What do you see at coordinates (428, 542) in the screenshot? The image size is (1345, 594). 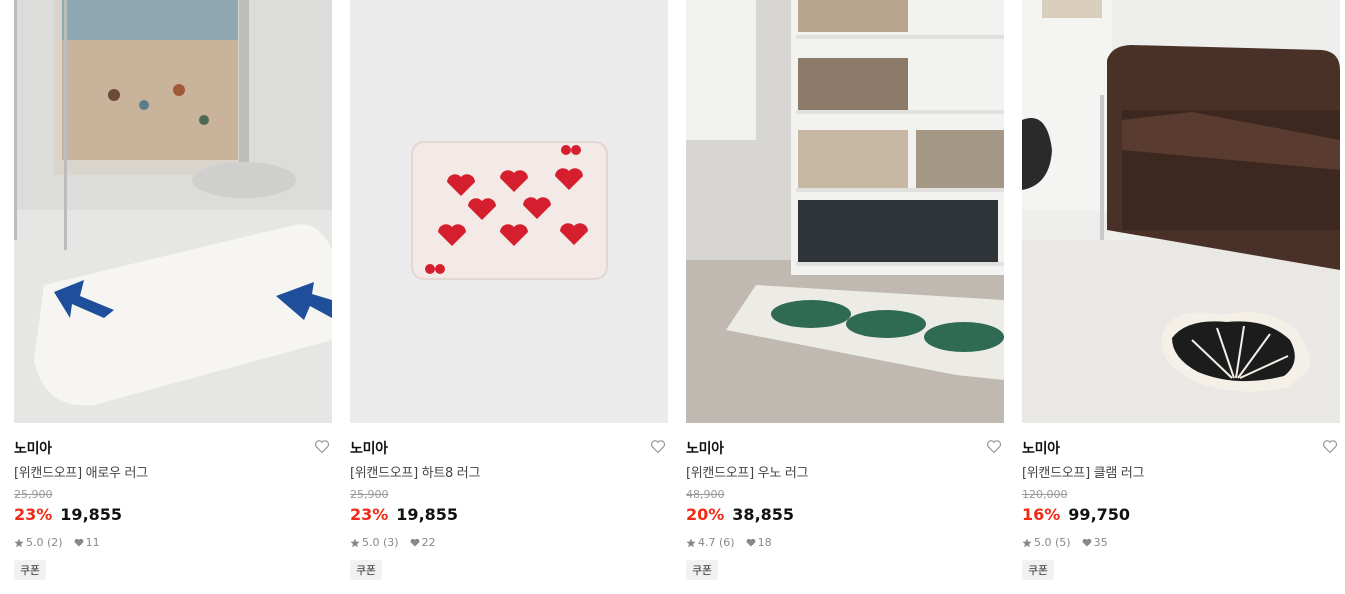 I see `likes-count: 22` at bounding box center [428, 542].